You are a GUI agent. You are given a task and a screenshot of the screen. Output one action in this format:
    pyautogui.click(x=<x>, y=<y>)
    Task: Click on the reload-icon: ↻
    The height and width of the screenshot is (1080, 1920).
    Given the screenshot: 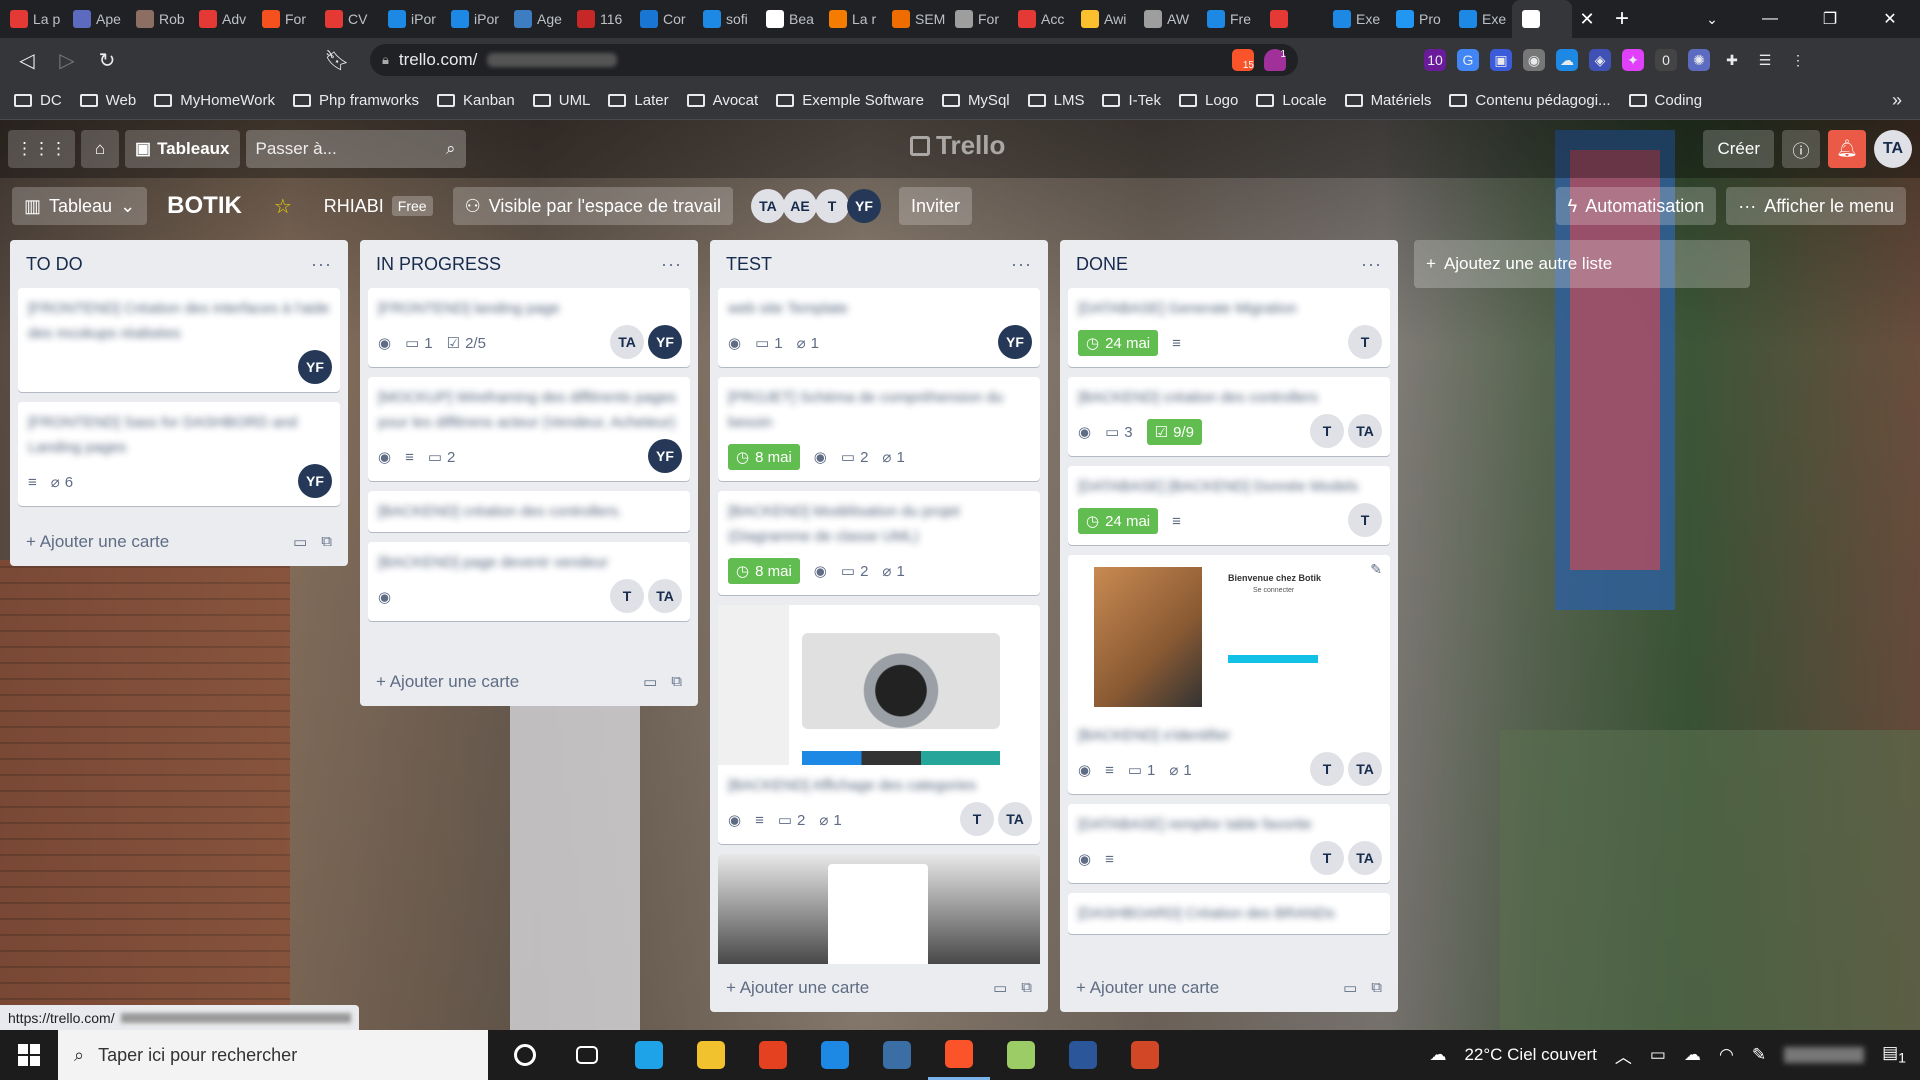 What is the action you would take?
    pyautogui.click(x=107, y=60)
    